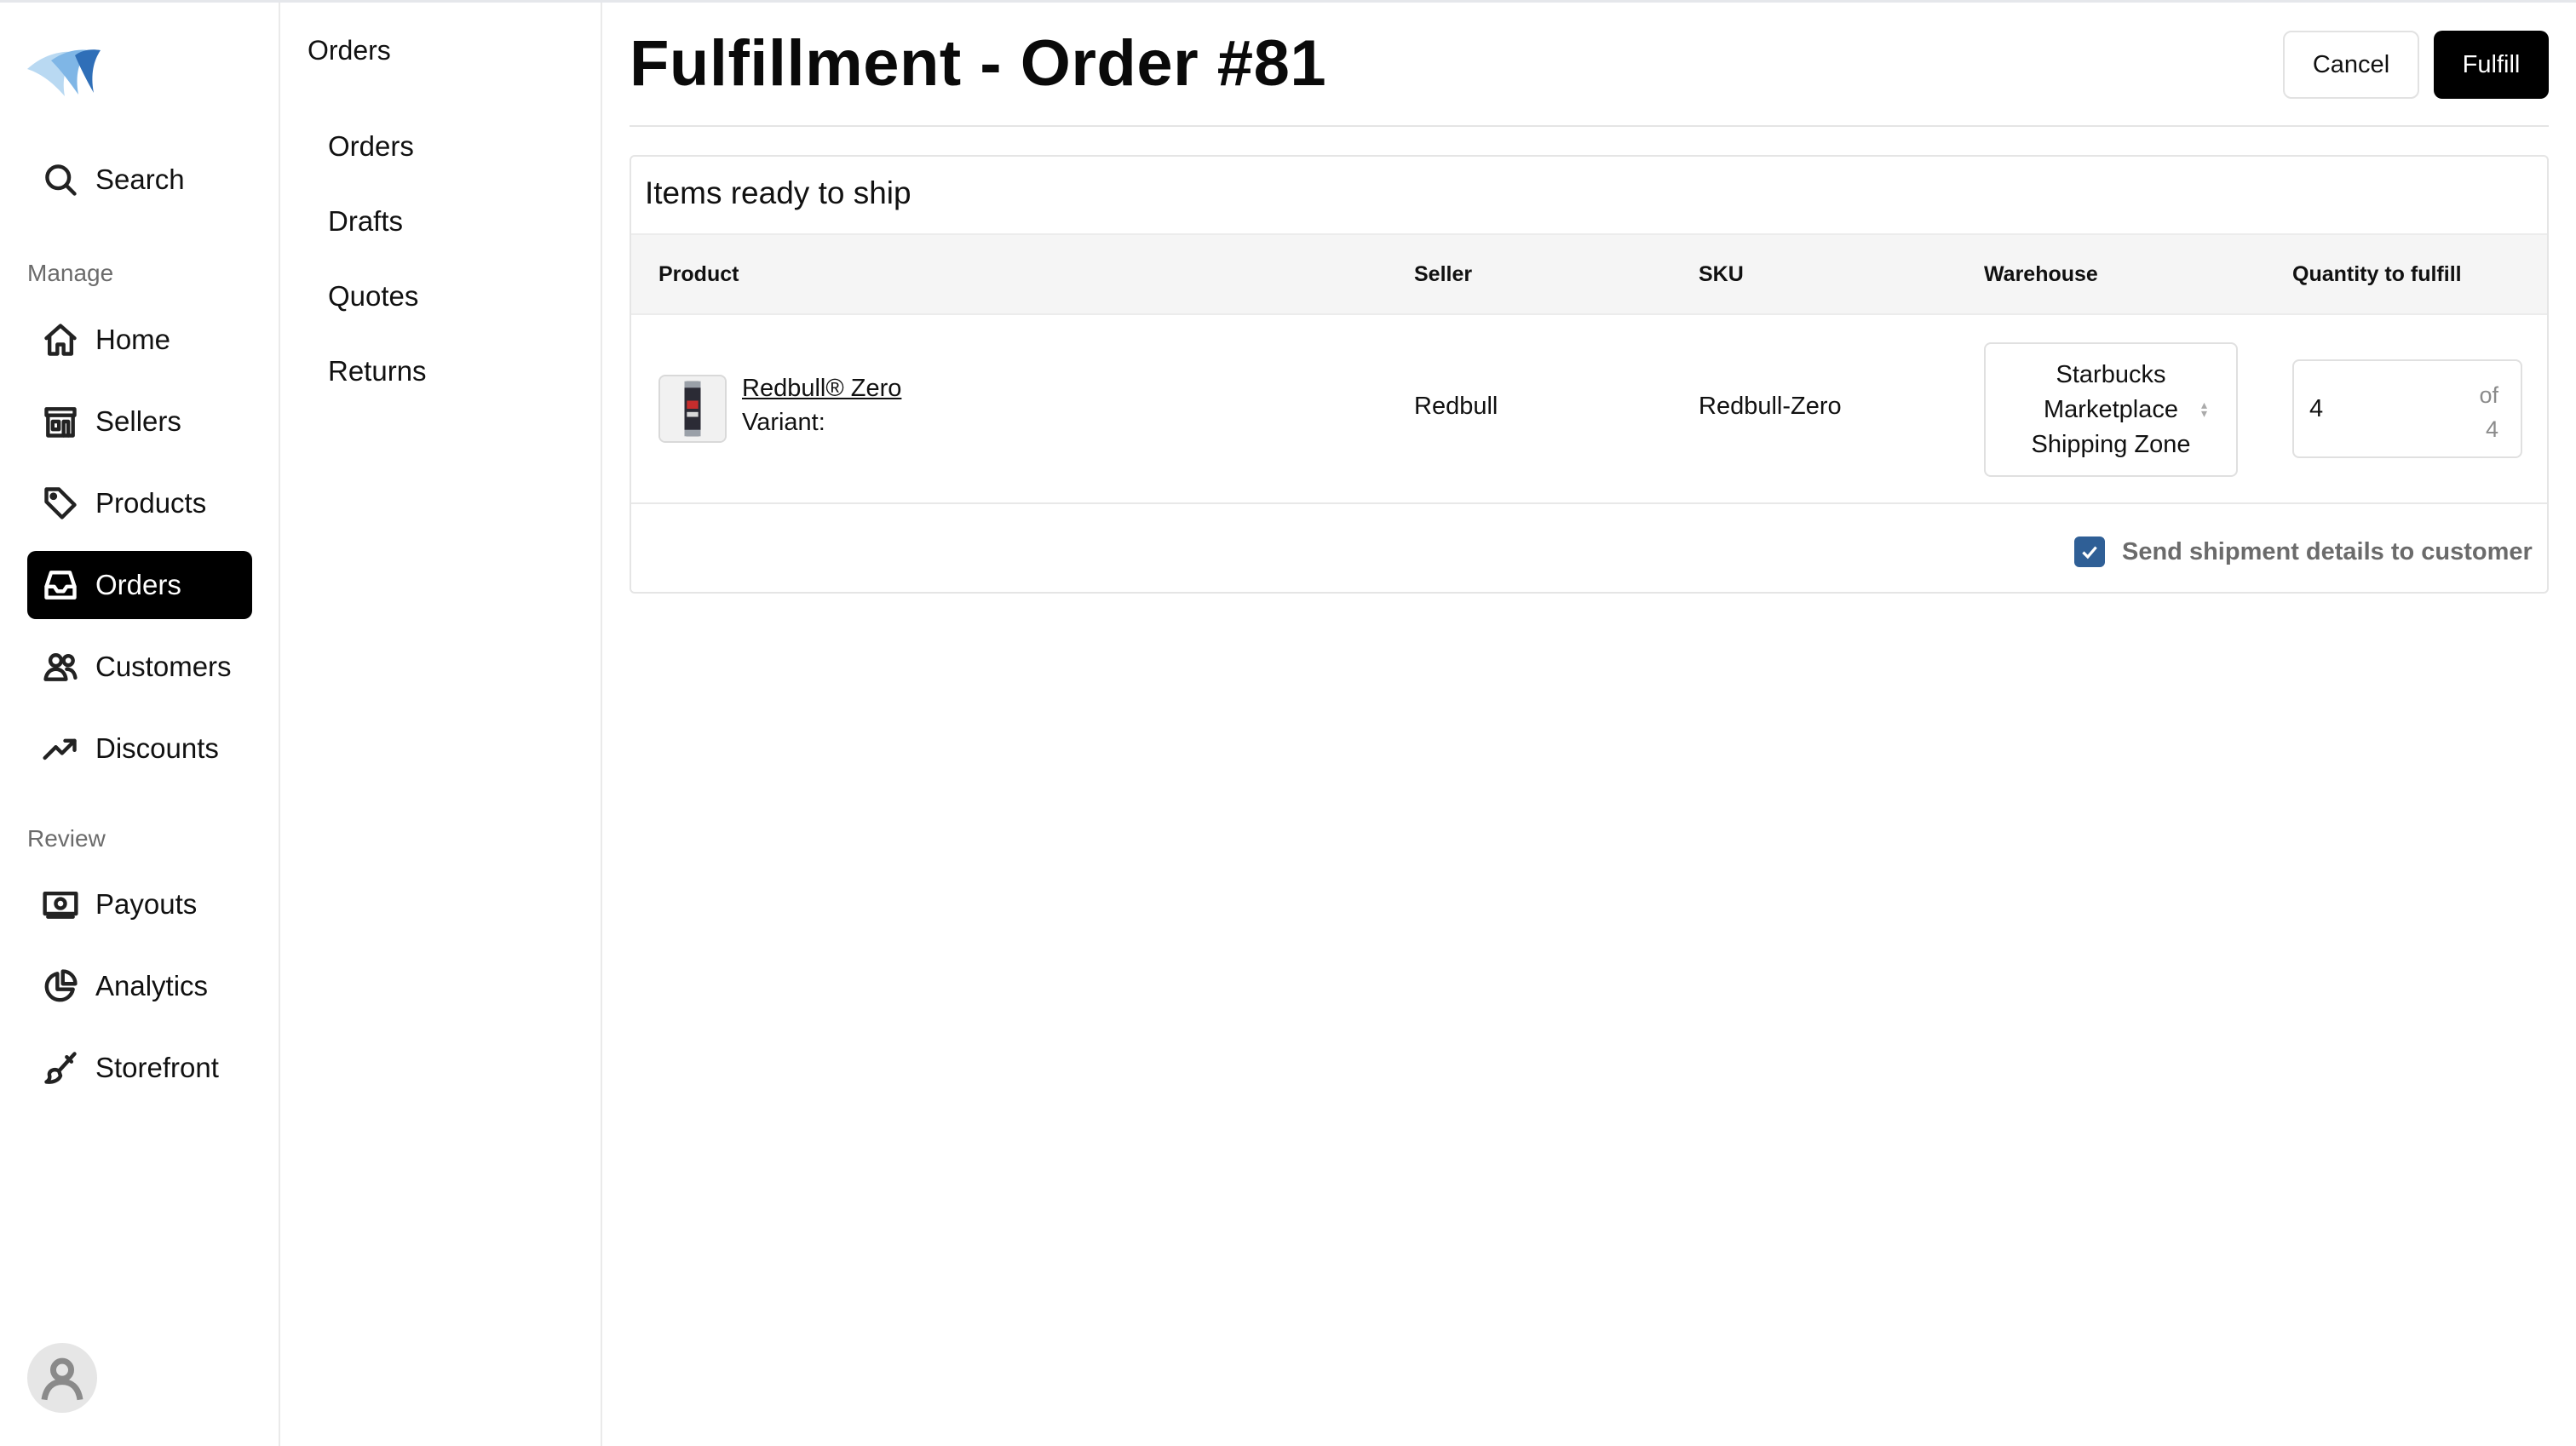 Image resolution: width=2576 pixels, height=1446 pixels. I want to click on subnav-item-orders: Orders, so click(371, 146).